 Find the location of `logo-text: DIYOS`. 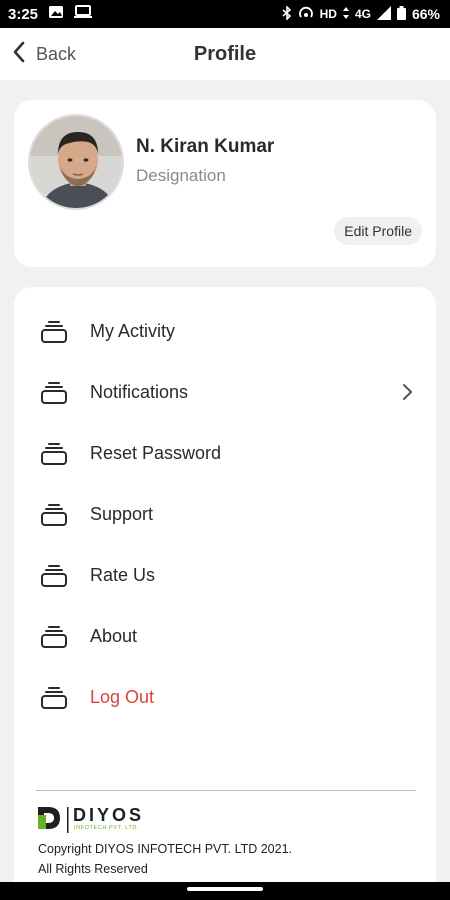

logo-text: DIYOS is located at coordinates (109, 815).